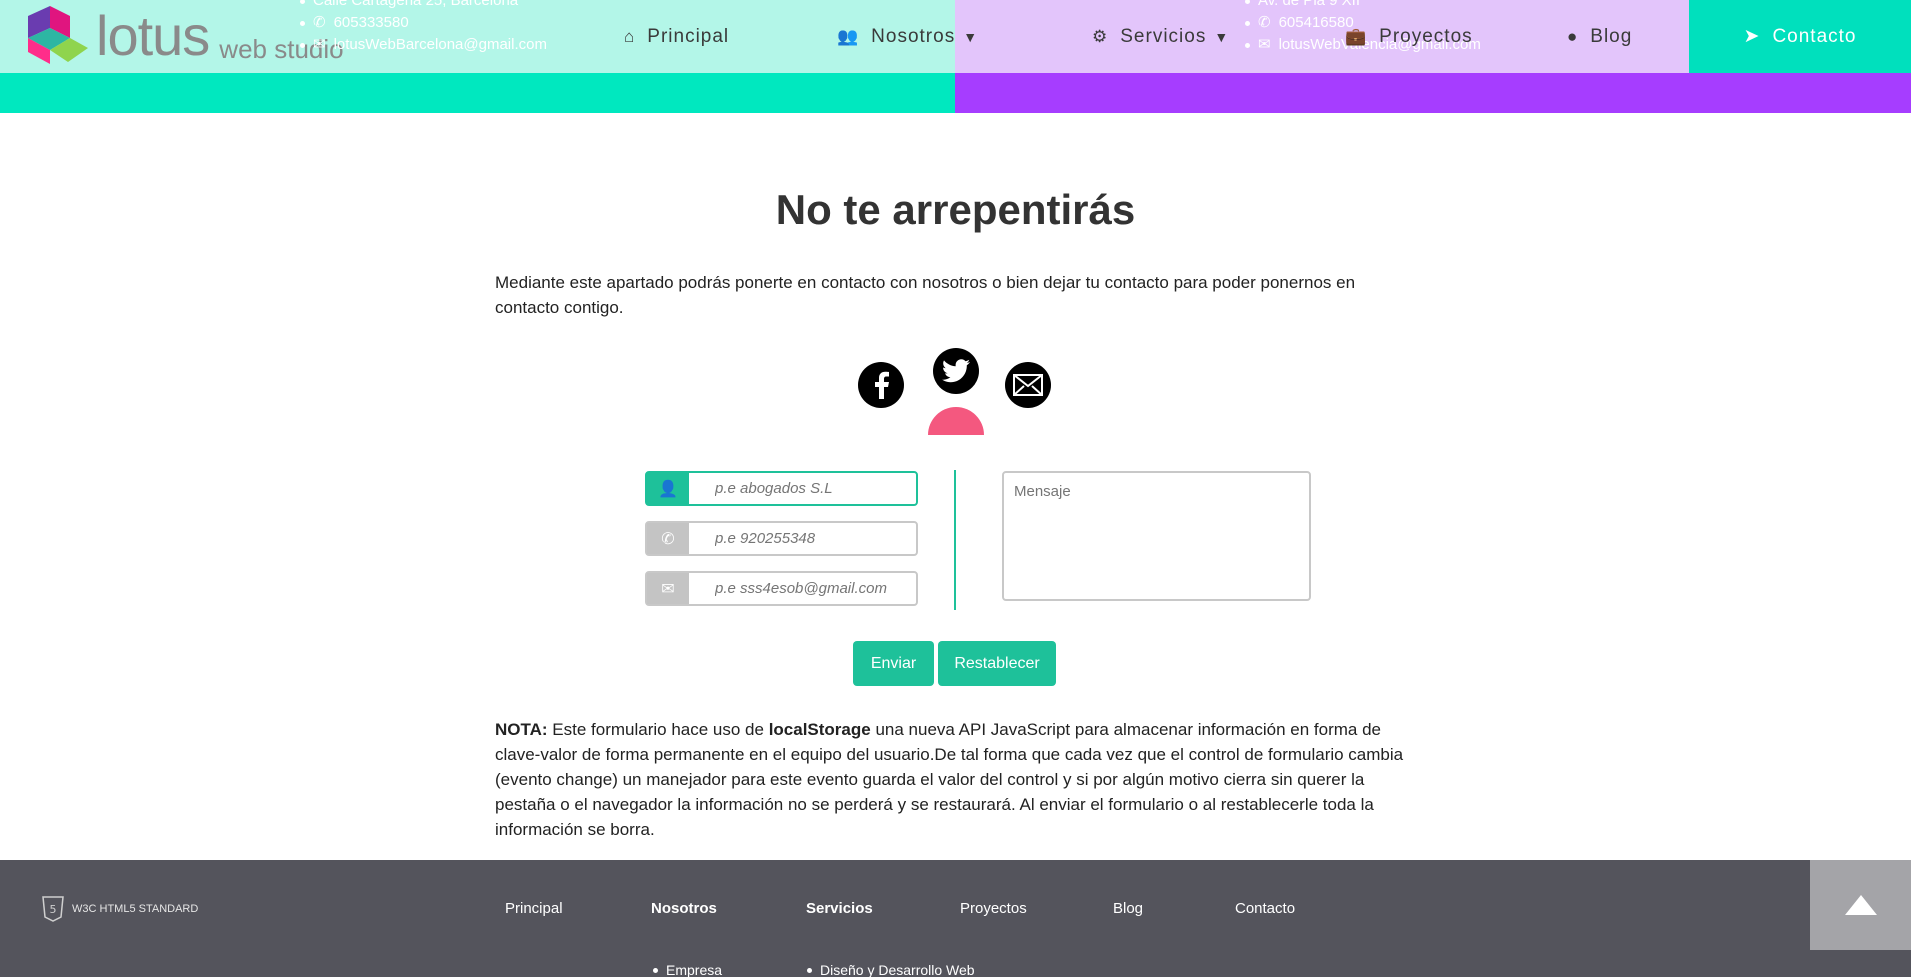 This screenshot has height=977, width=1911. I want to click on email-link, so click(1028, 385).